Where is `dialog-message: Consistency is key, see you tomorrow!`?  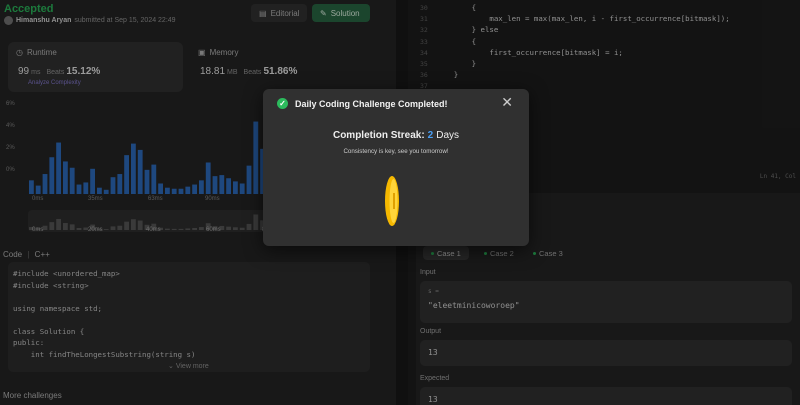
dialog-message: Consistency is key, see you tomorrow! is located at coordinates (396, 151).